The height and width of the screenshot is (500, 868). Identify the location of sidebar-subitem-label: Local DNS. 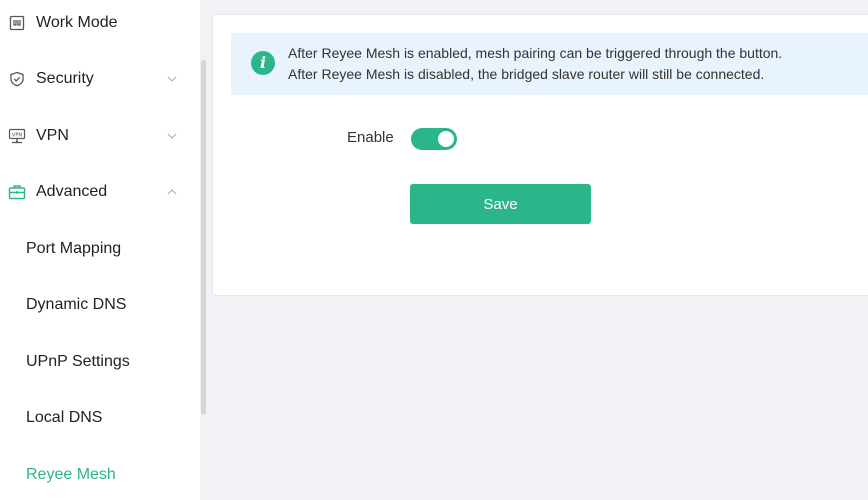
(64, 417).